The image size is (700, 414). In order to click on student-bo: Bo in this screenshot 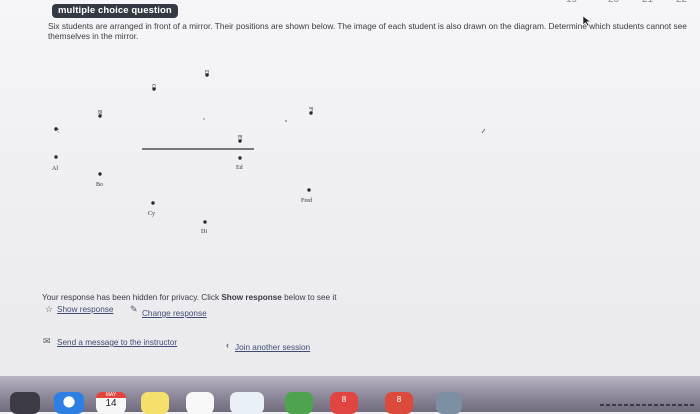, I will do `click(99, 180)`.